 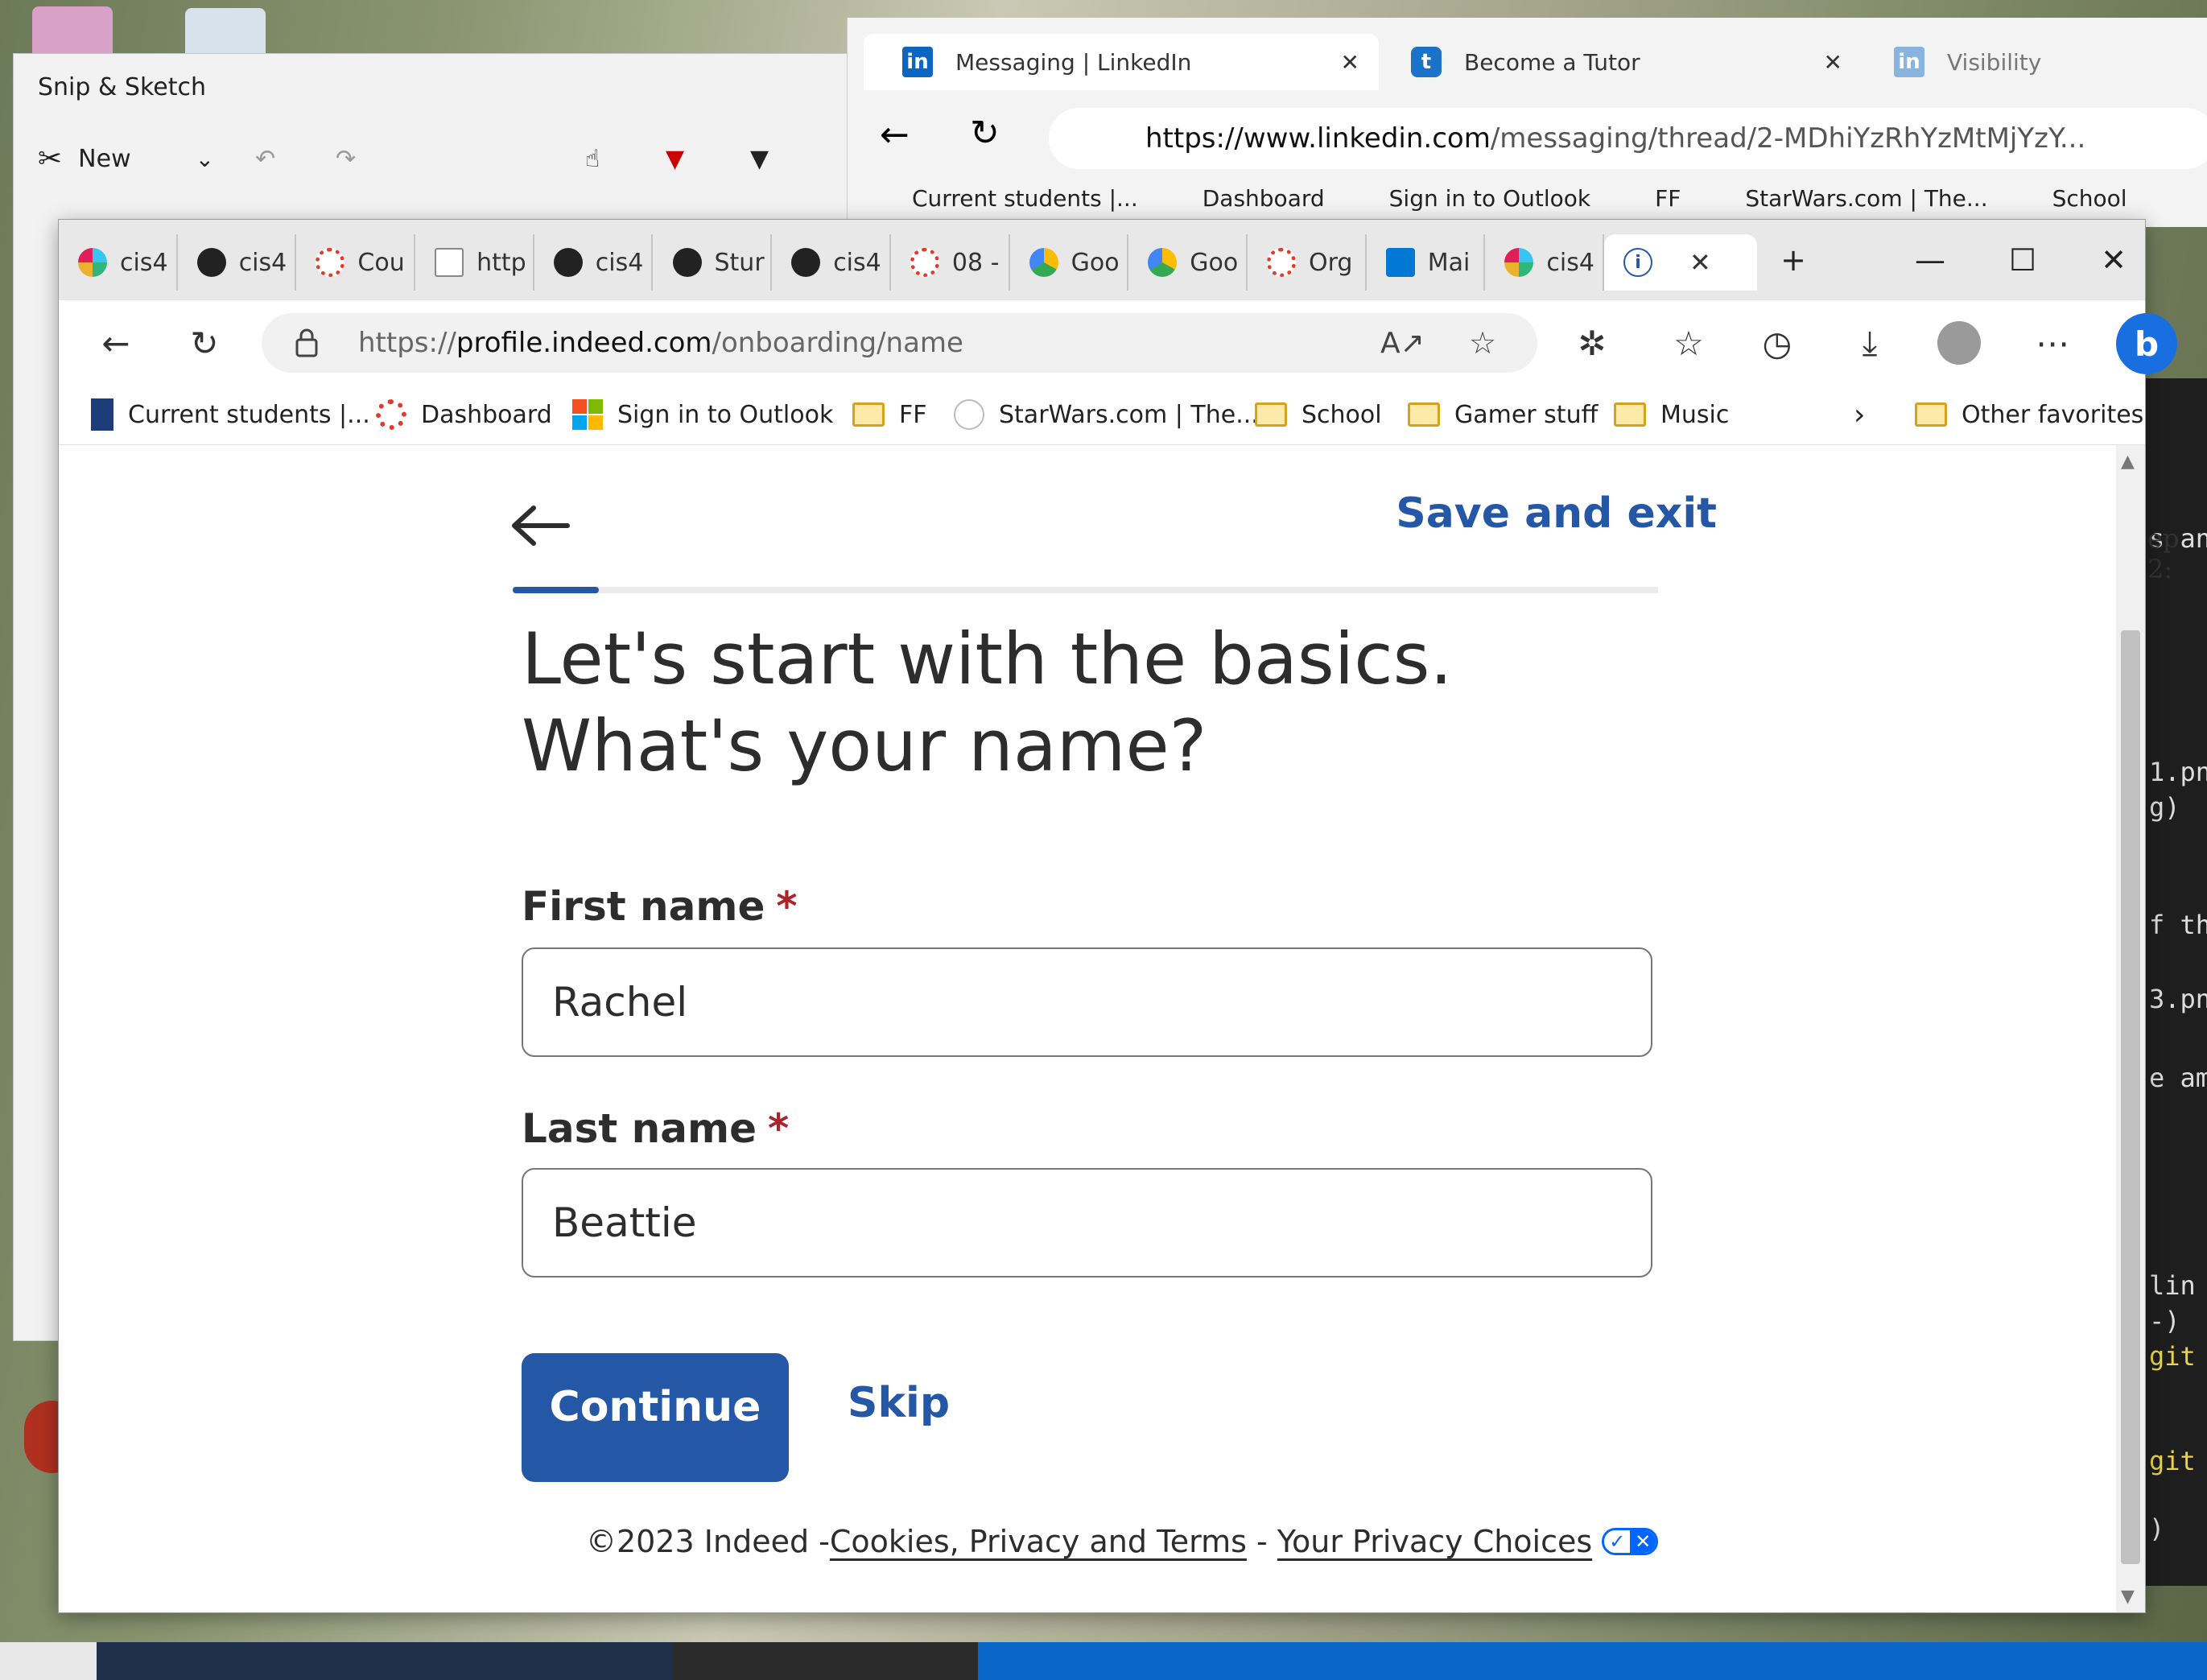 I want to click on maximize-icon: ☐, so click(x=2023, y=260).